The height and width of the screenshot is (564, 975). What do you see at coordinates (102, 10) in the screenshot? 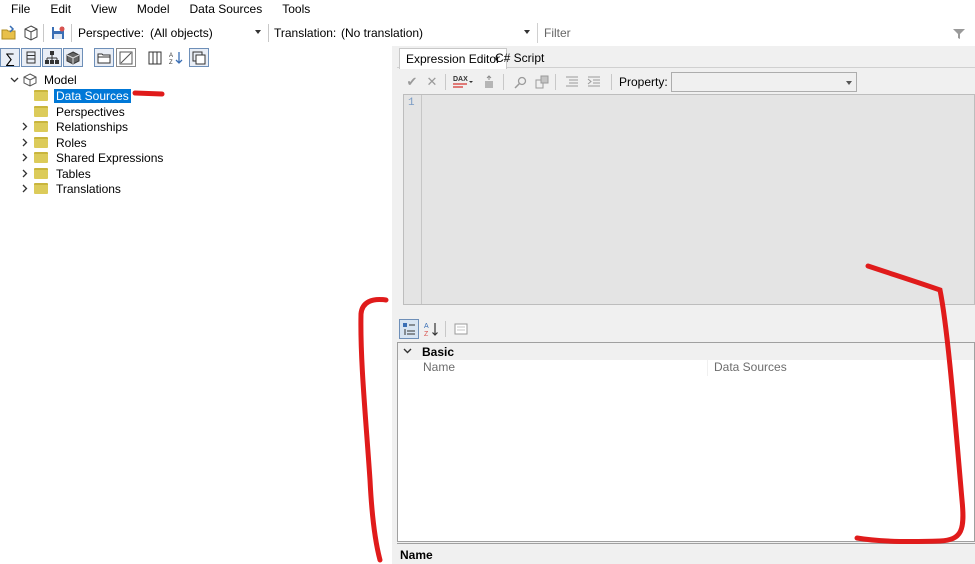
I see `menu-view: View` at bounding box center [102, 10].